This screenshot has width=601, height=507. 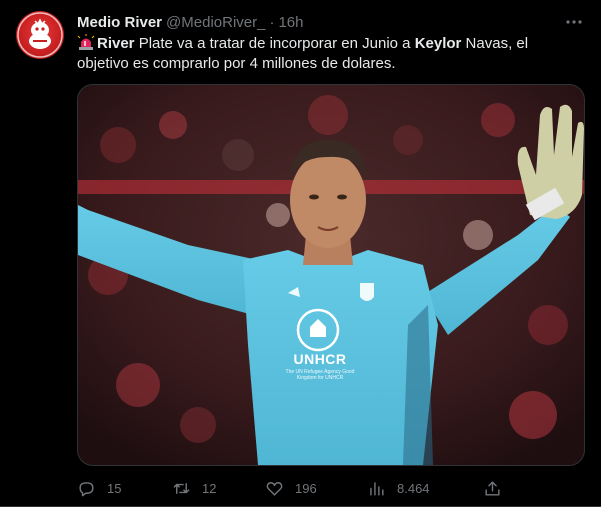 What do you see at coordinates (377, 488) in the screenshot?
I see `views-icon` at bounding box center [377, 488].